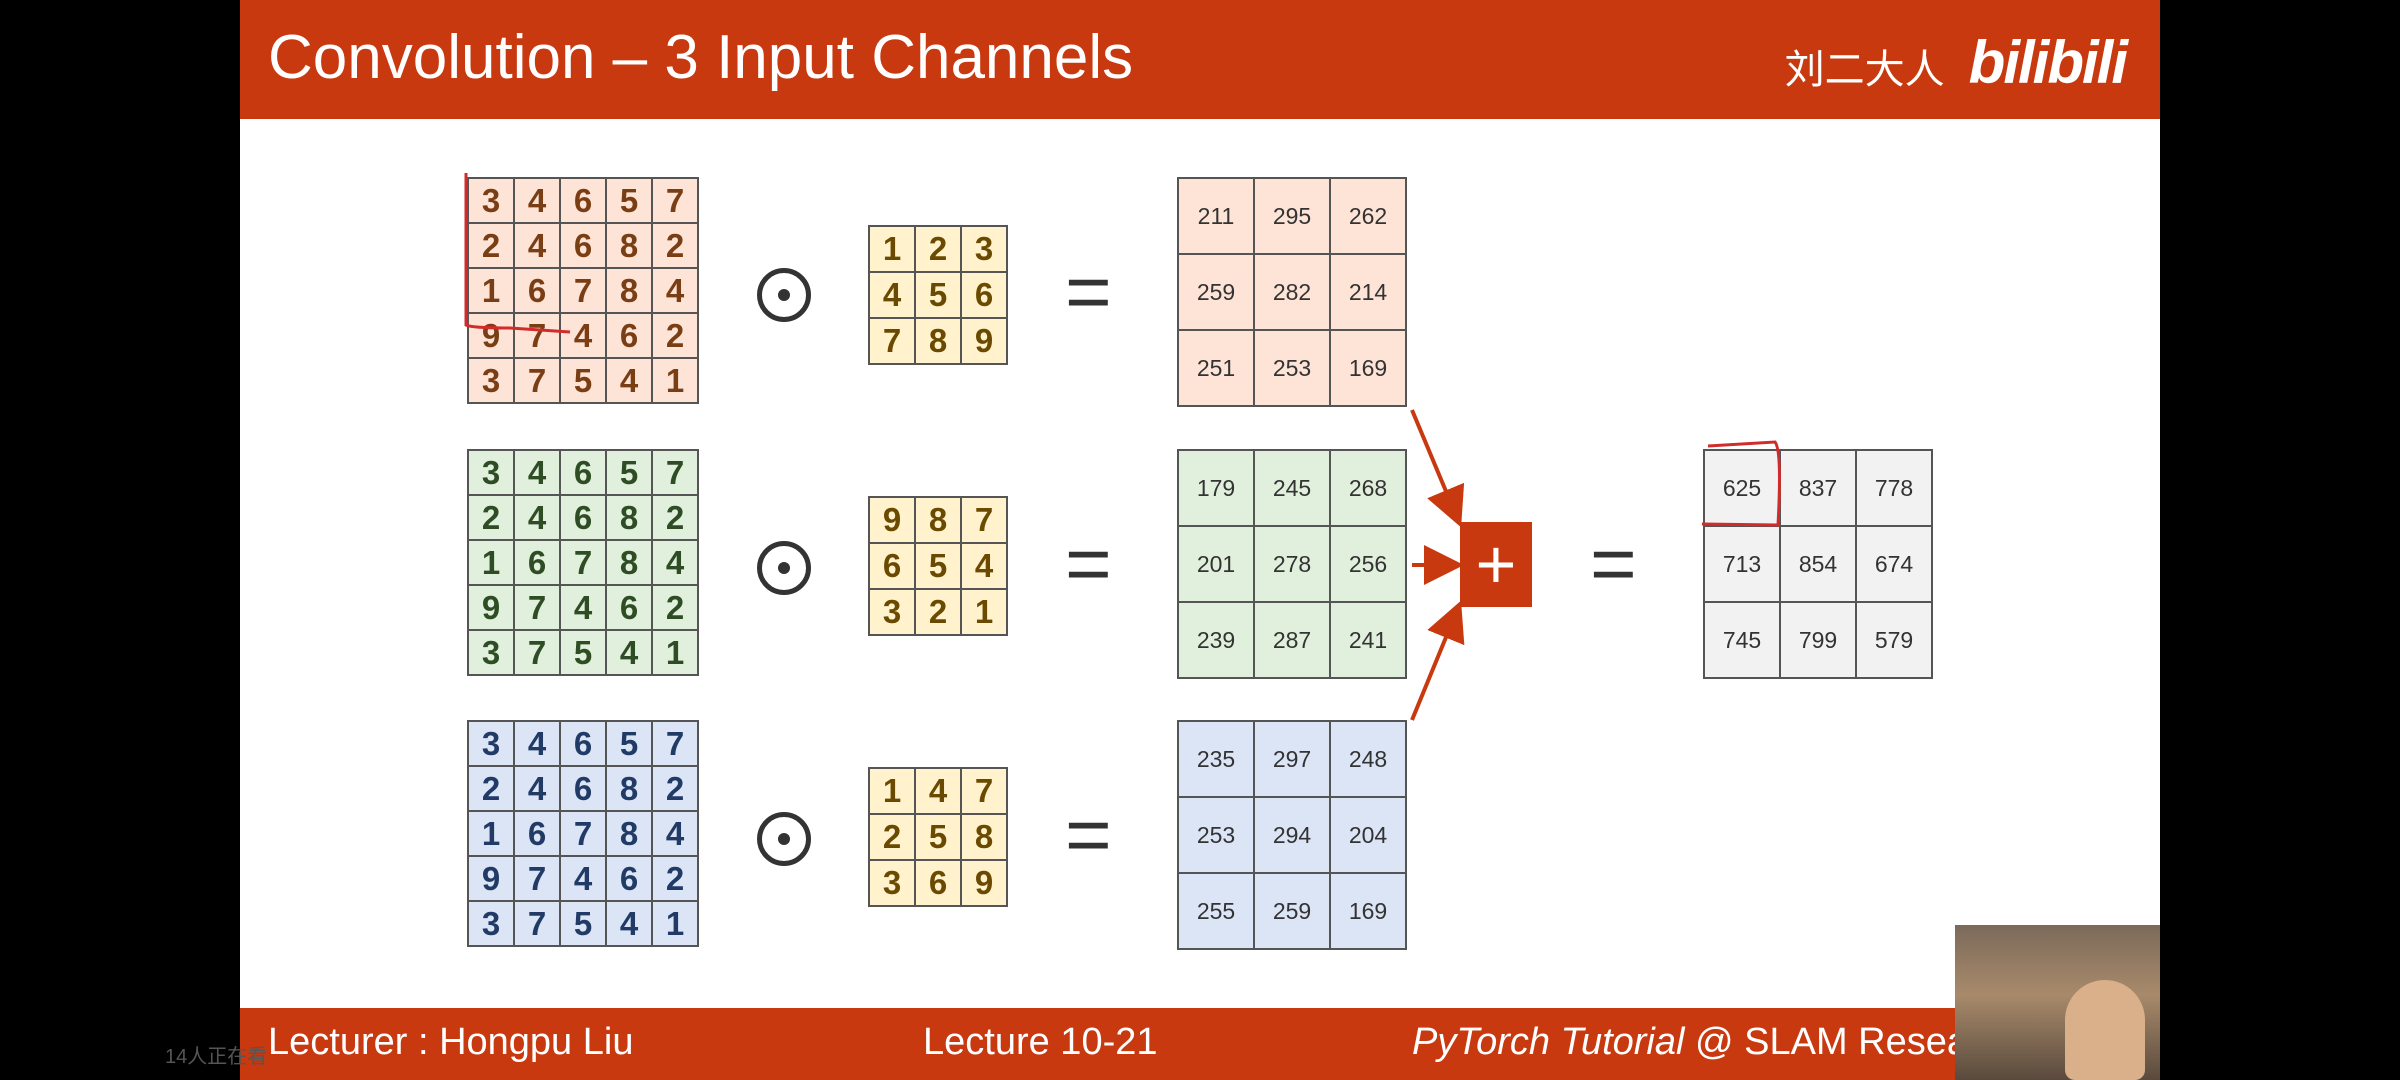 Image resolution: width=2400 pixels, height=1080 pixels. What do you see at coordinates (2057, 1002) in the screenshot?
I see `lecturer-camera-feed` at bounding box center [2057, 1002].